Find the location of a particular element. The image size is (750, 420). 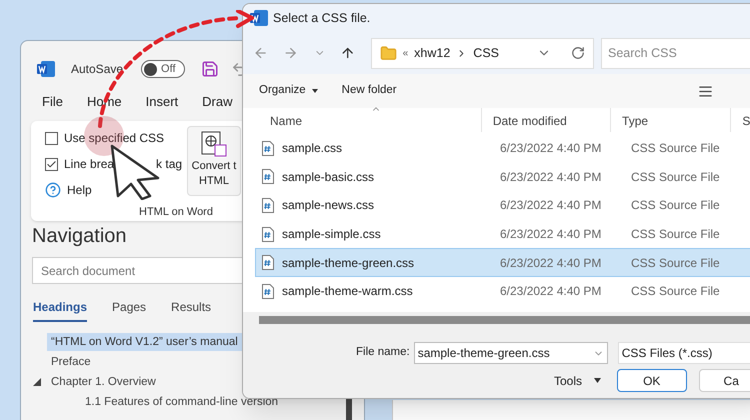

view-options-icon is located at coordinates (705, 91).